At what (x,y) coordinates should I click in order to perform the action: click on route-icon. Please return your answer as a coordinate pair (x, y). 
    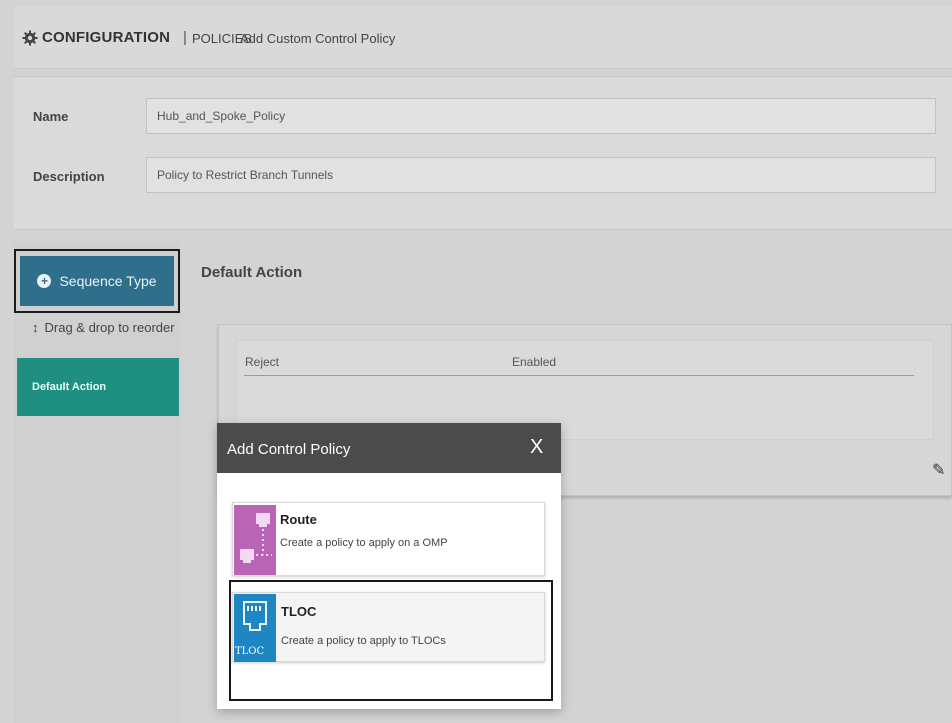
    Looking at the image, I should click on (255, 540).